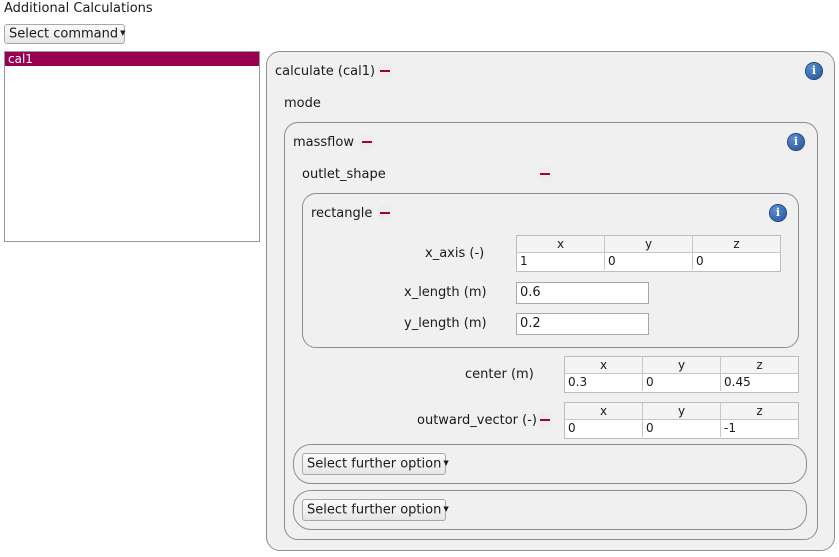 The height and width of the screenshot is (557, 839). What do you see at coordinates (132, 146) in the screenshot?
I see `calc-list: cal1` at bounding box center [132, 146].